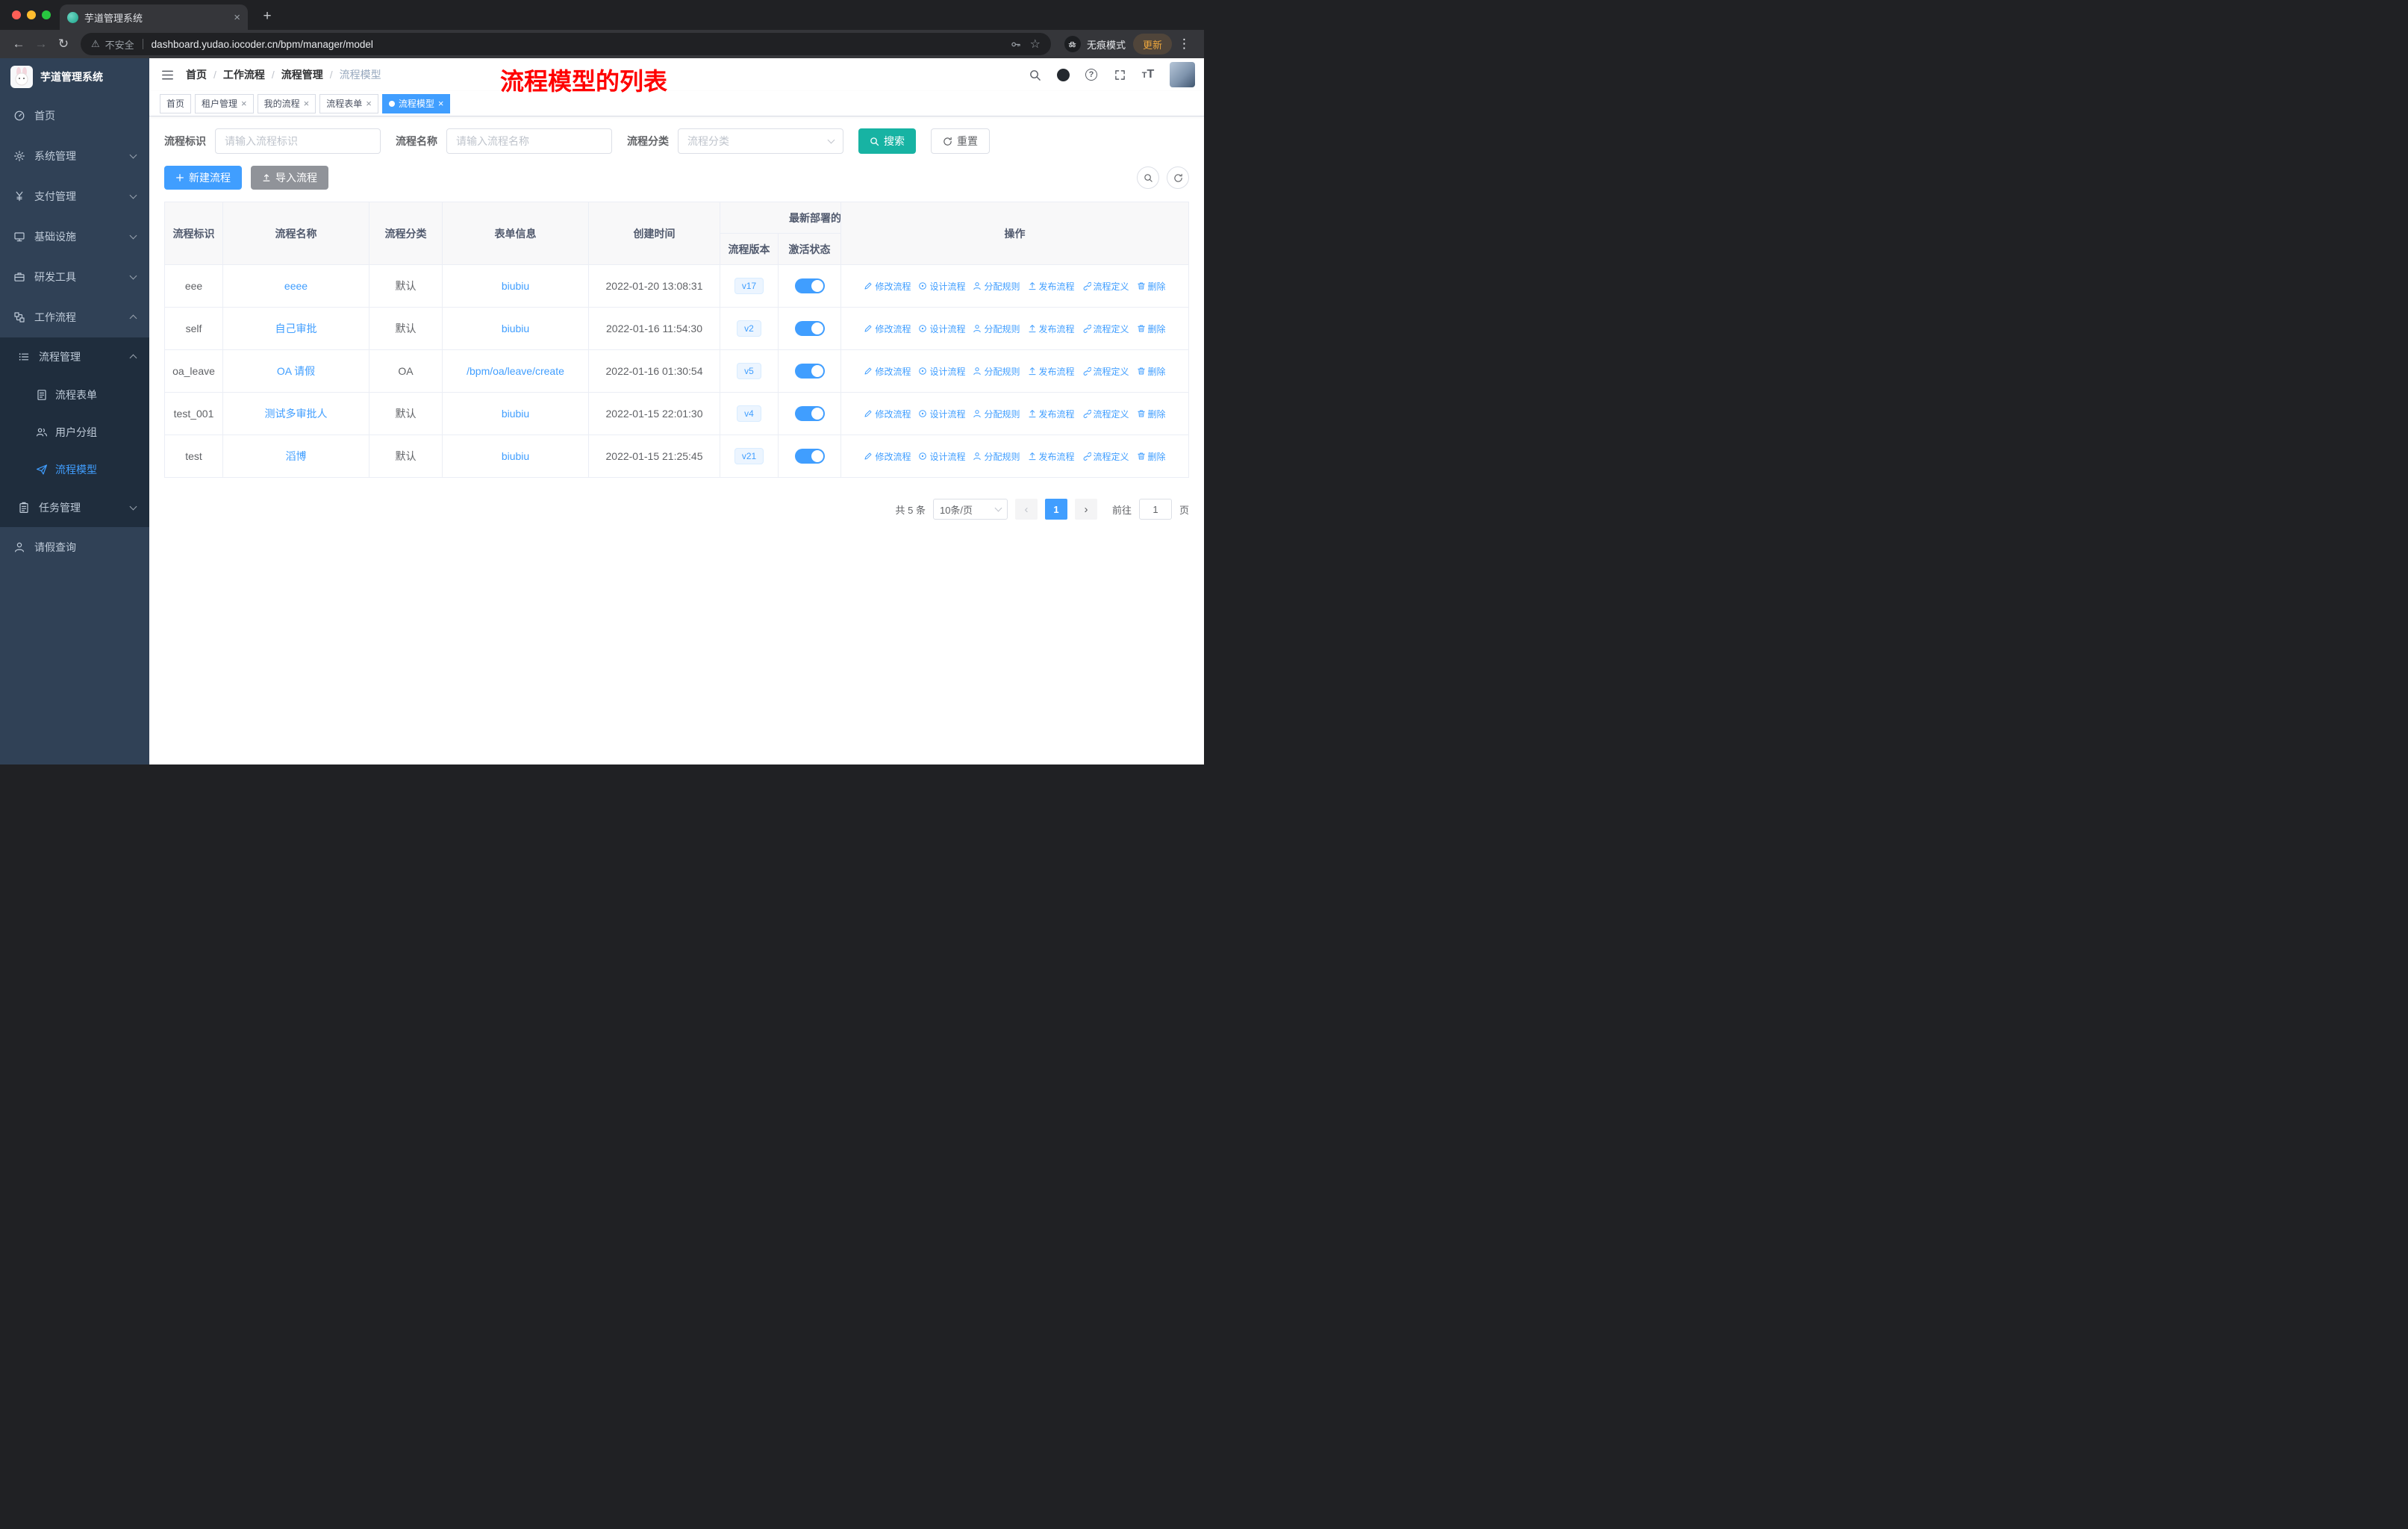  Describe the element at coordinates (63, 44) in the screenshot. I see `reload-icon: ↻` at that location.